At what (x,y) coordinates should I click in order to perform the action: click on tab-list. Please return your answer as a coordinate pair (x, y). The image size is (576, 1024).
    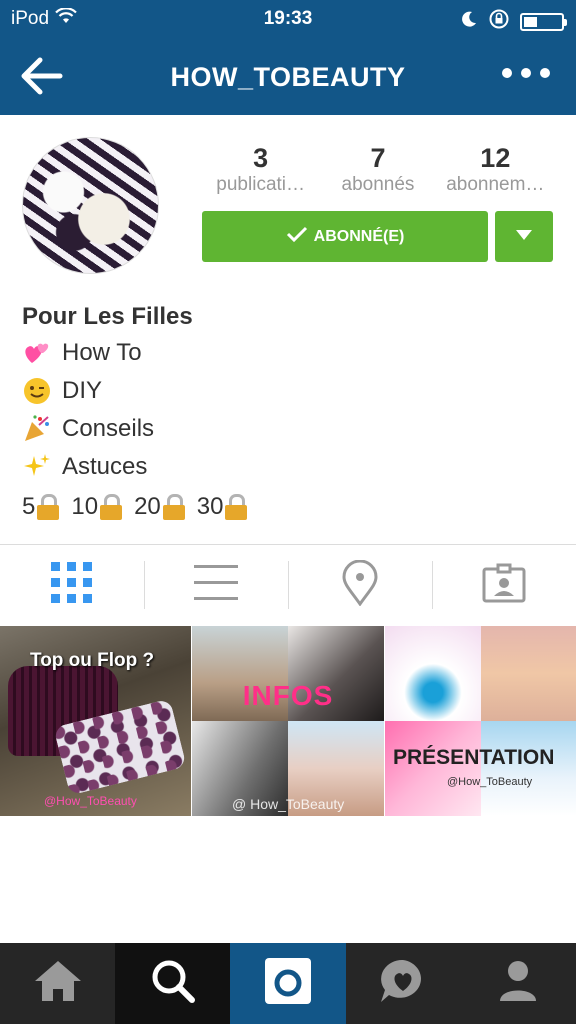
    Looking at the image, I should click on (216, 585).